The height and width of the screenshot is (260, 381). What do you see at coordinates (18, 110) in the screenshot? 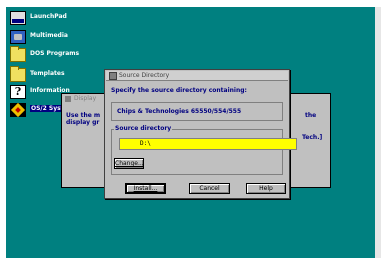
I see `os2-system-icon` at bounding box center [18, 110].